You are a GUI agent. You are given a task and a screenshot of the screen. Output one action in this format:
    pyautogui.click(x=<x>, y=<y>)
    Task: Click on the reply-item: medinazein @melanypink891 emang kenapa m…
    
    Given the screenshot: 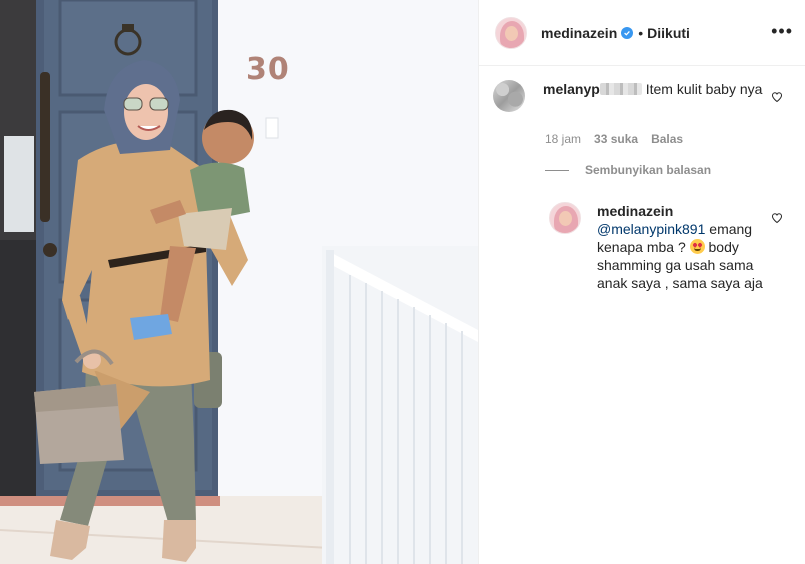 What is the action you would take?
    pyautogui.click(x=659, y=247)
    